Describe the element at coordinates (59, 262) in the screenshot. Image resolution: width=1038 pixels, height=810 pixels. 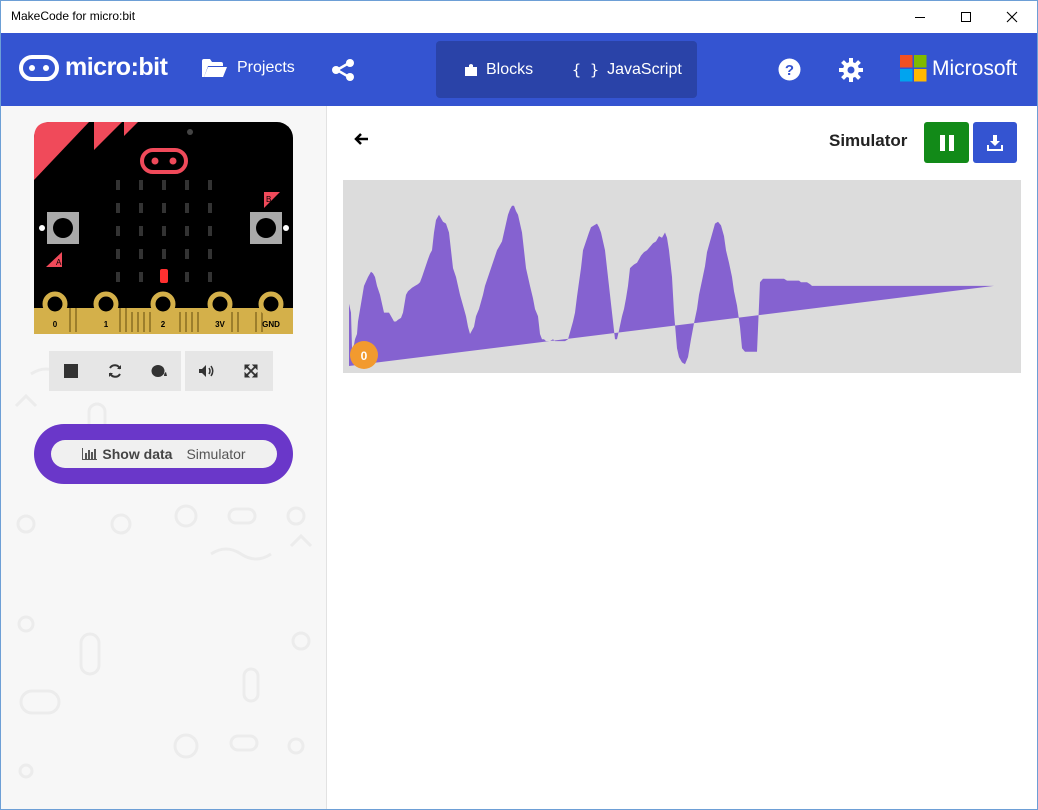
I see `button-a-label: A` at that location.